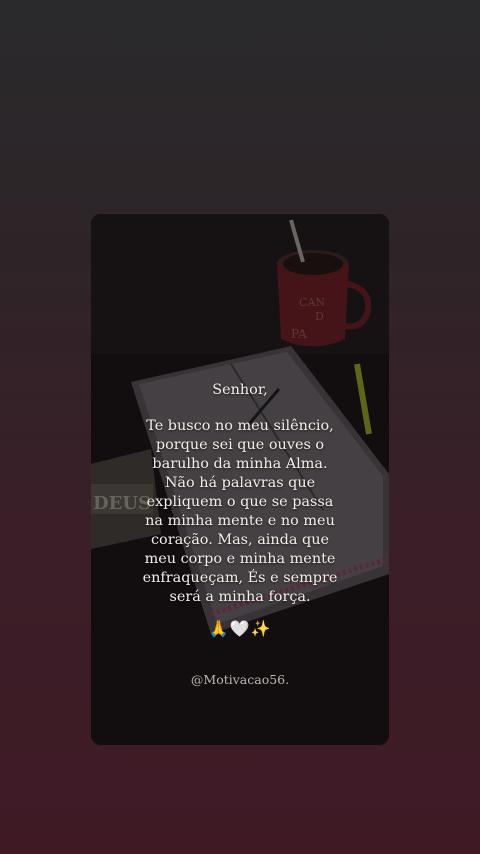 Image resolution: width=480 pixels, height=854 pixels. I want to click on prayer-line: meu corpo e minha mente, so click(240, 559).